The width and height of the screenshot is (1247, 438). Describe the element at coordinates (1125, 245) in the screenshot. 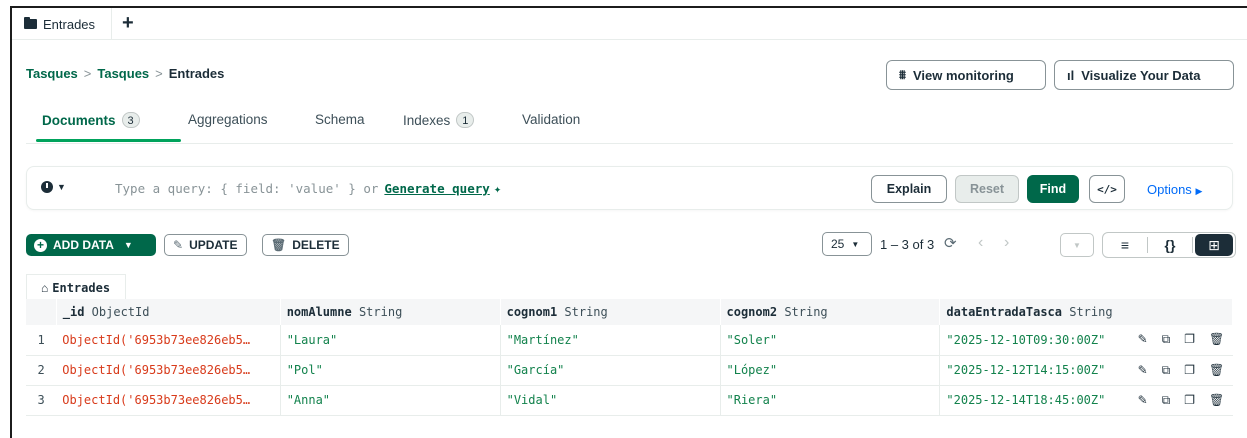

I see `list-view-icon: ≡` at that location.